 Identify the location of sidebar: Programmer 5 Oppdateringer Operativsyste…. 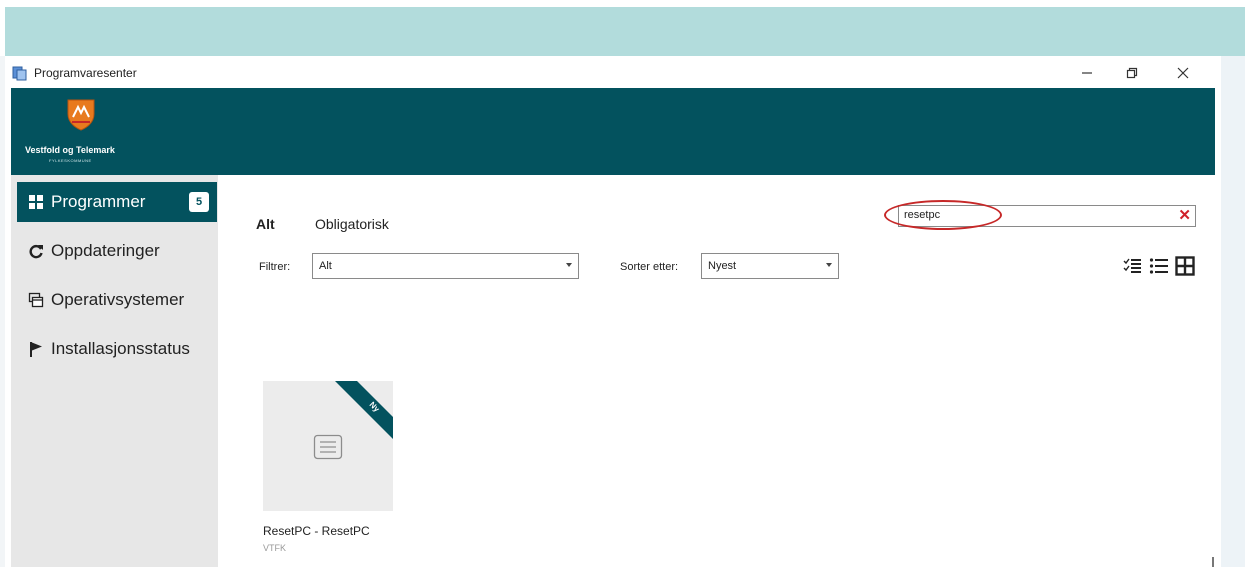
(114, 371).